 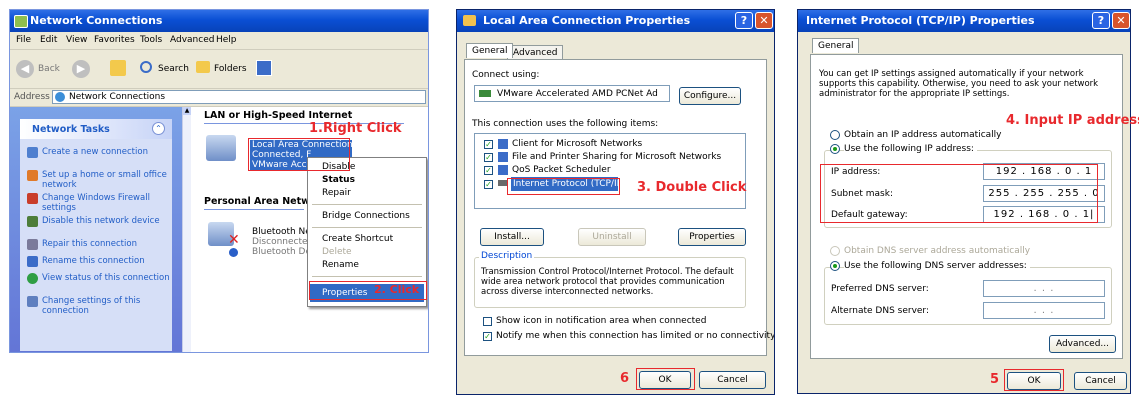 What do you see at coordinates (283, 232) in the screenshot?
I see `bt-item-name: Bluetooth Net` at bounding box center [283, 232].